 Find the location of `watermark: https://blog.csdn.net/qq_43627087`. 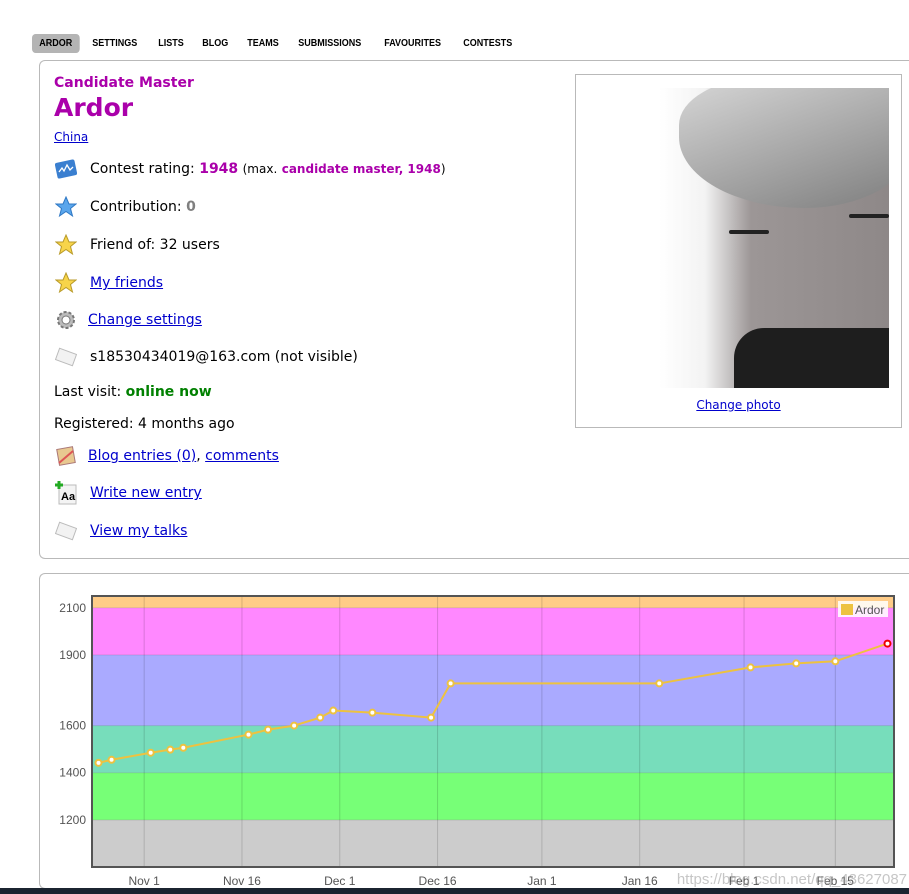

watermark: https://blog.csdn.net/qq_43627087 is located at coordinates (792, 879).